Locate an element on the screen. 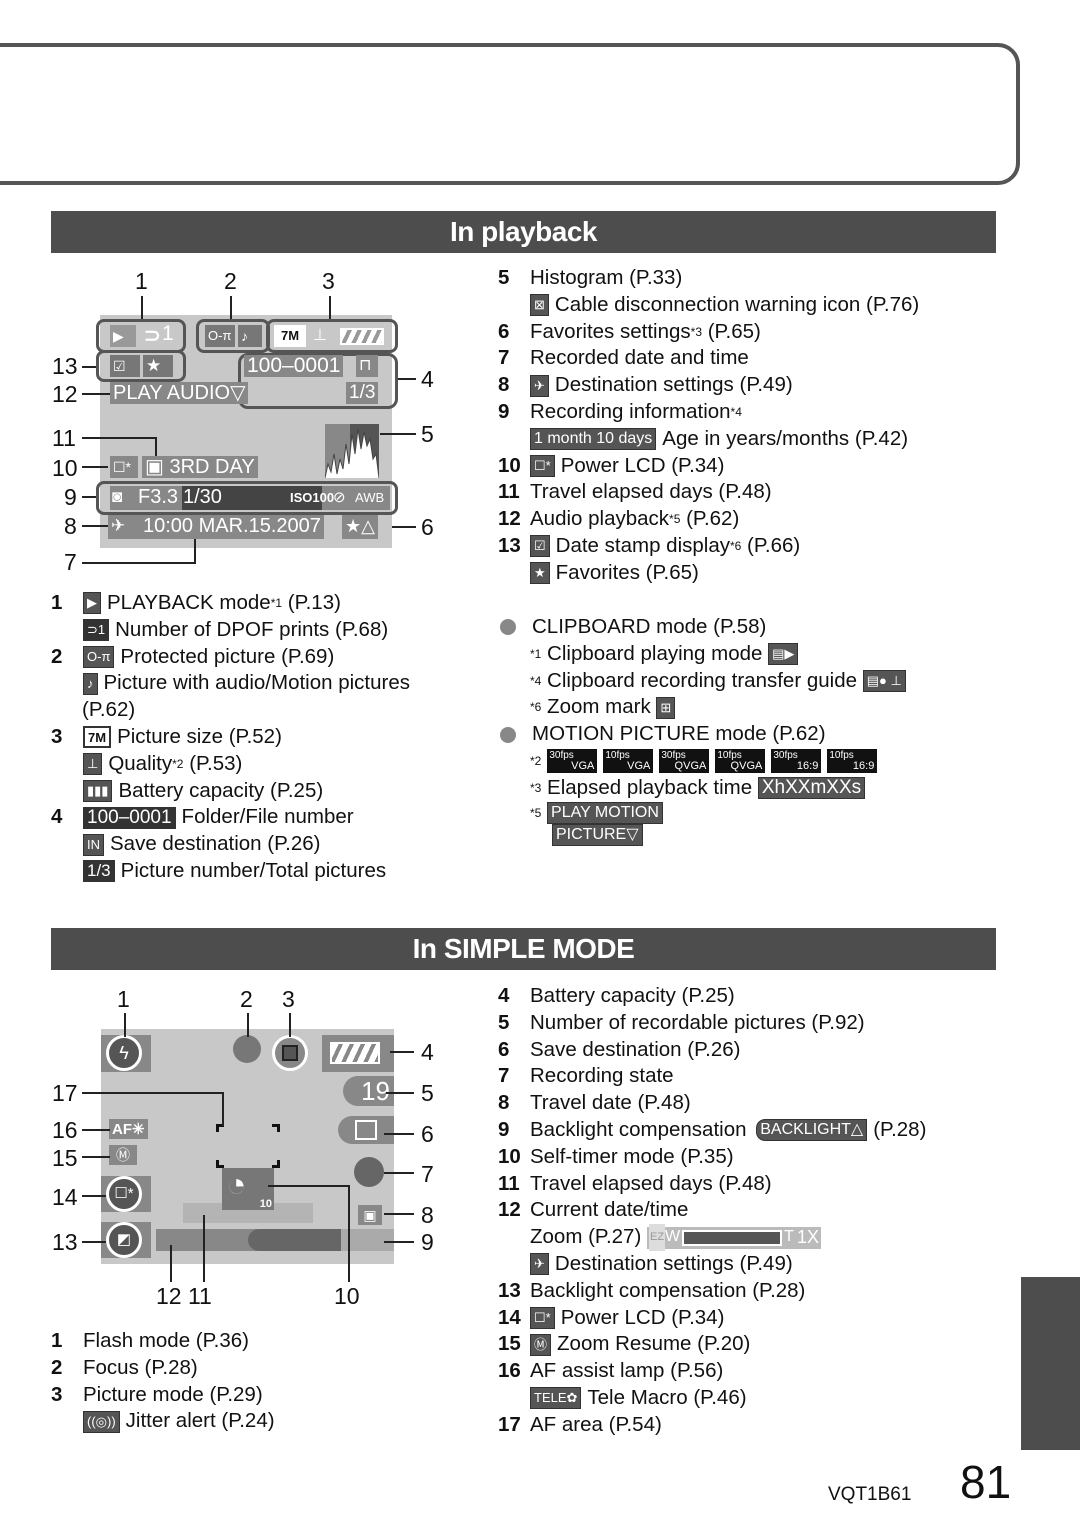 Image resolution: width=1080 pixels, height=1535 pixels. callout-6: 6 is located at coordinates (427, 527).